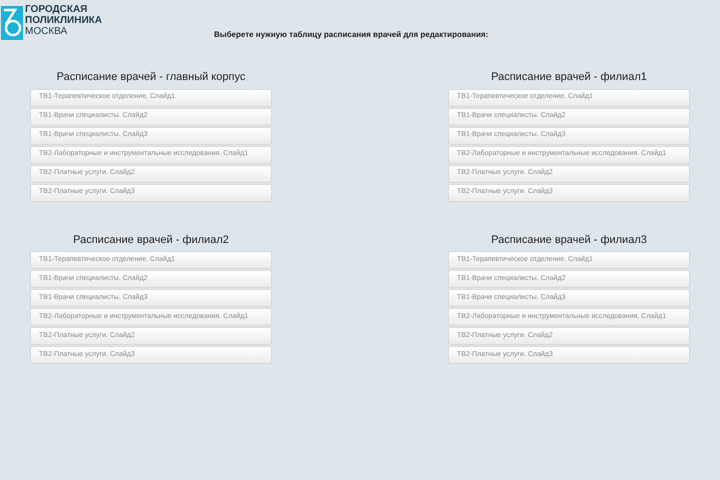 The height and width of the screenshot is (480, 720). Describe the element at coordinates (351, 35) in the screenshot. I see `page-heading: Выберете нужную таблицу расписания врачей для редактирования:` at that location.